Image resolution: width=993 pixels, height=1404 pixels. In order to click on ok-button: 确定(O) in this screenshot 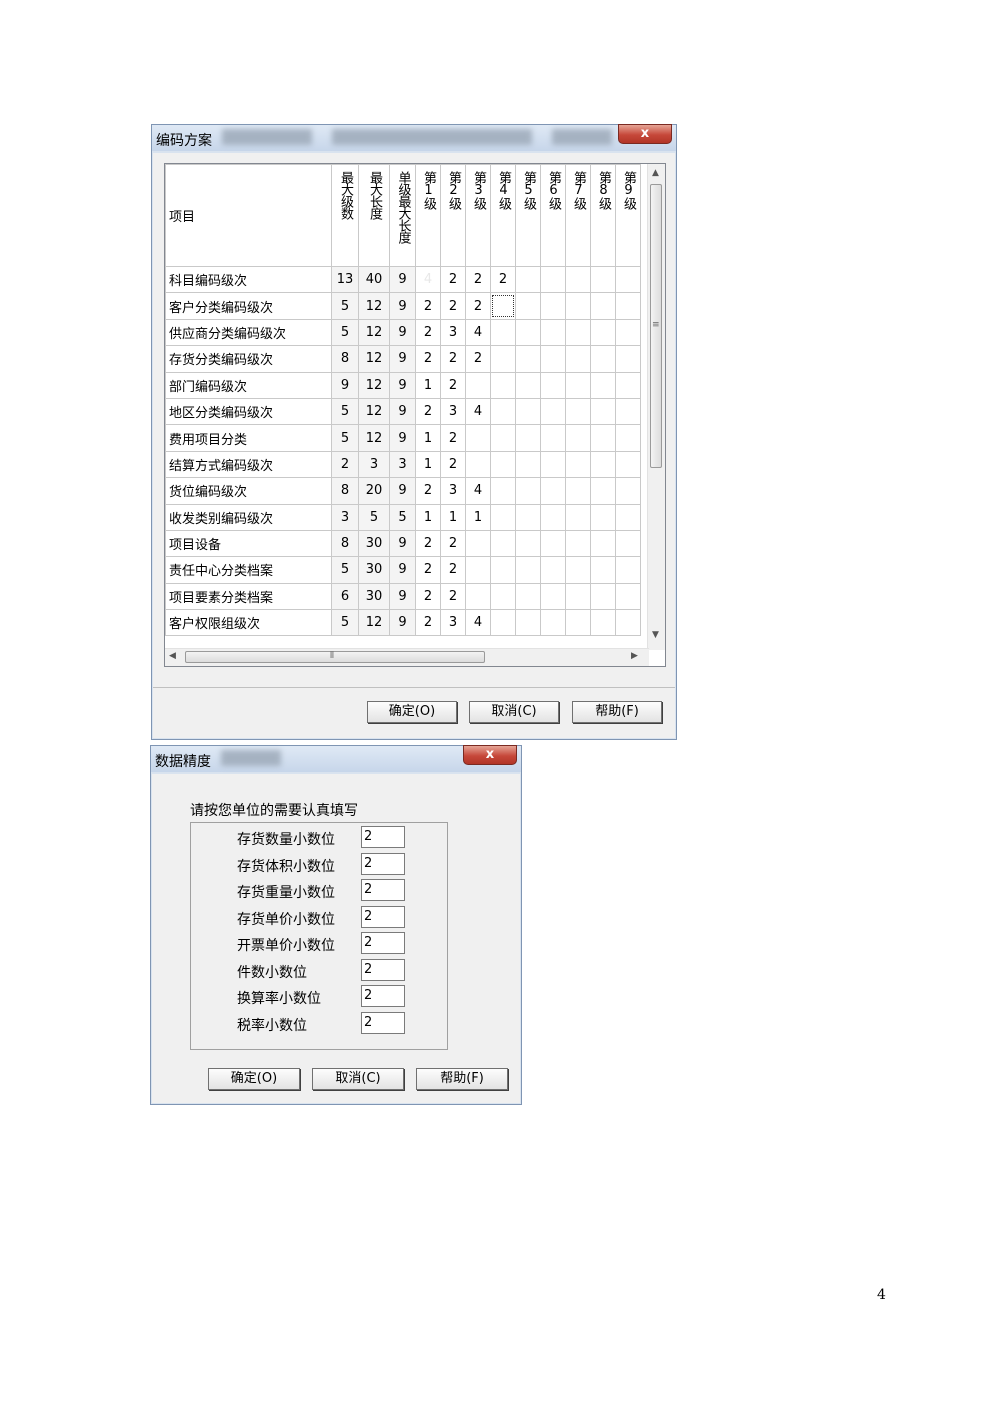, I will do `click(412, 712)`.